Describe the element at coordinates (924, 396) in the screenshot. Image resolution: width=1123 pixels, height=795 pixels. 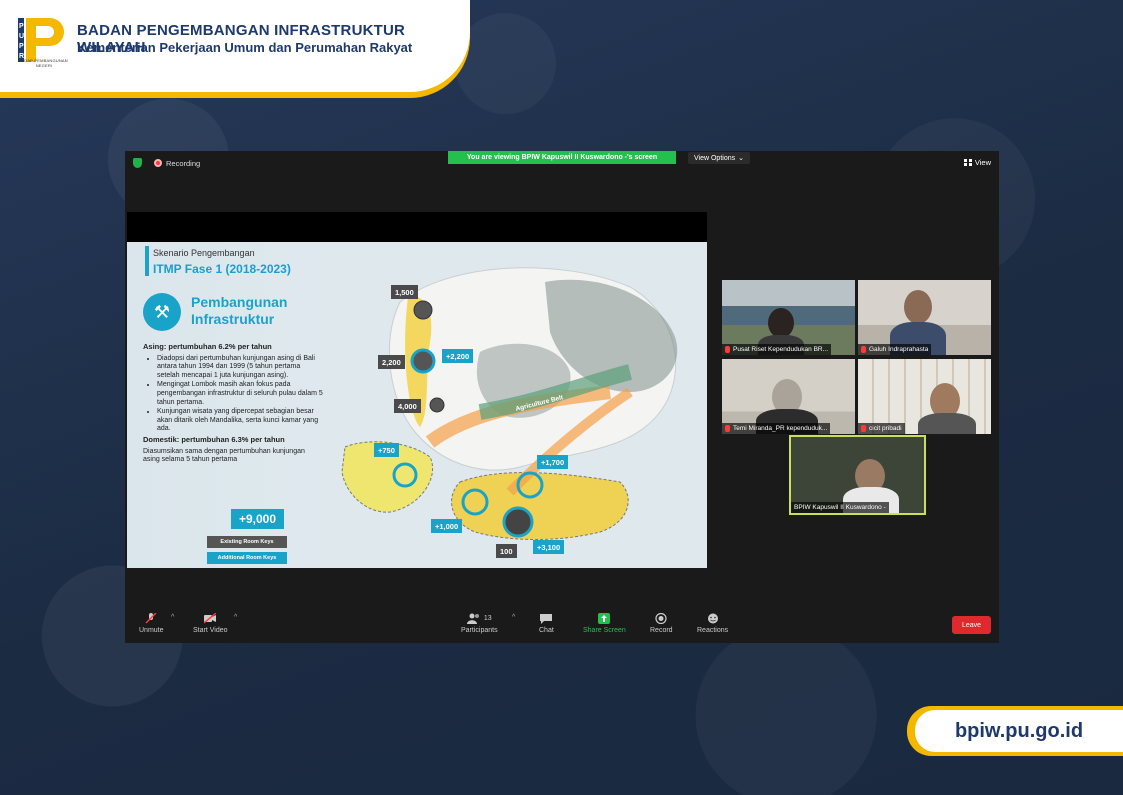
I see `participant-tile: cicit pribadi` at that location.